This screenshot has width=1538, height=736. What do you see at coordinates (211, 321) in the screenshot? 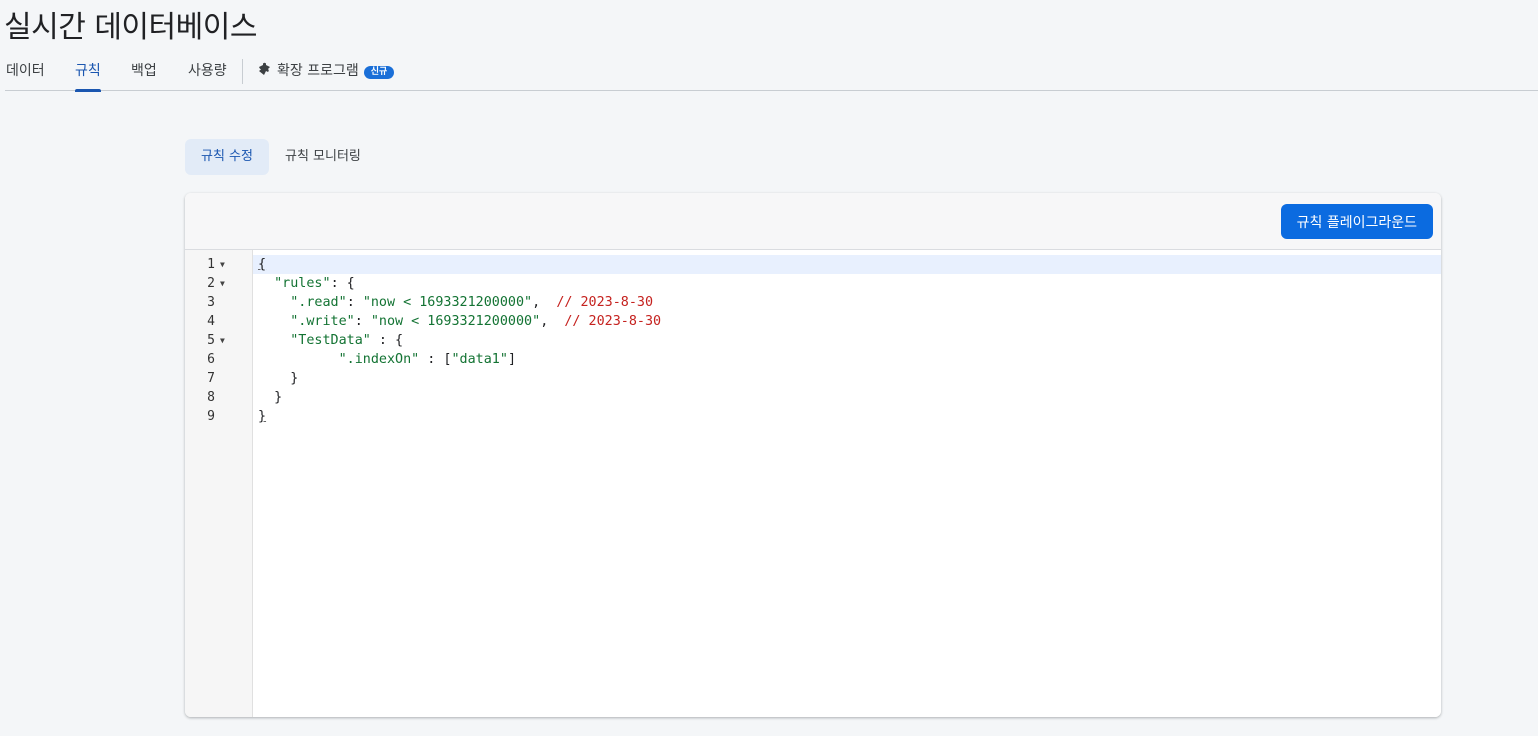
I see `gutter-line: 4` at bounding box center [211, 321].